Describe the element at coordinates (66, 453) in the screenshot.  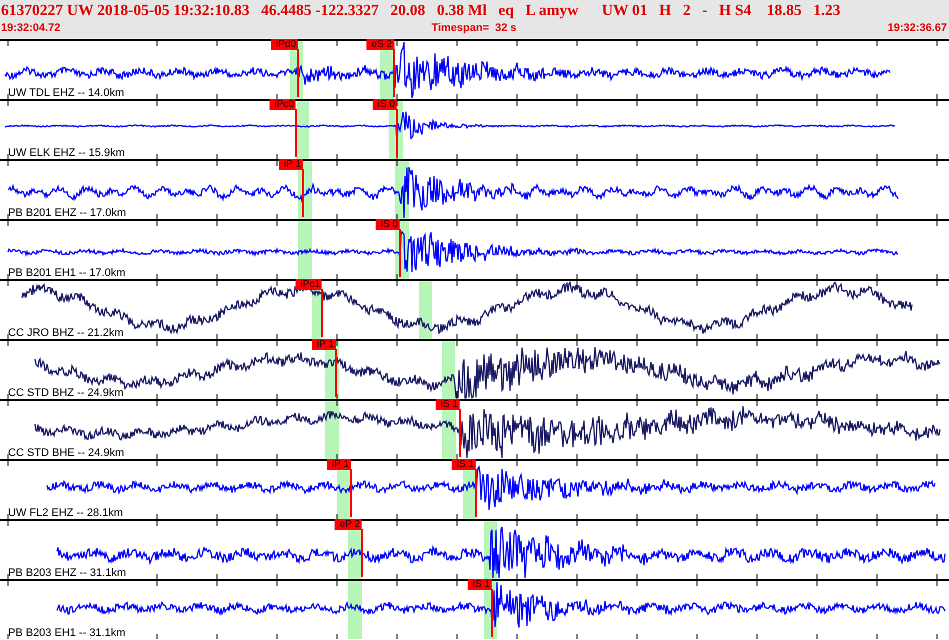
I see `station-label: CC STD BHE -- 24.9km` at that location.